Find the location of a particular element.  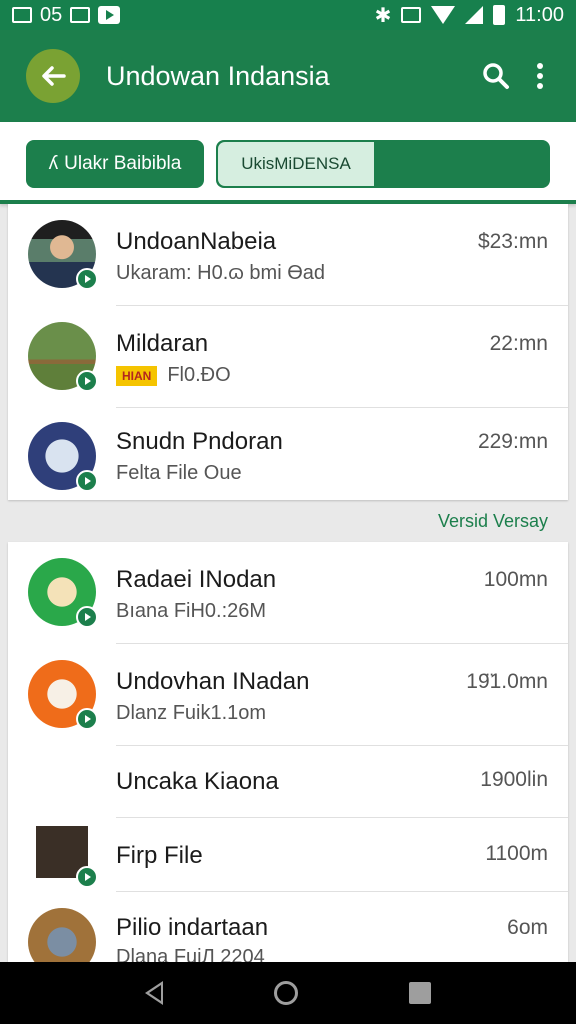

item-time: 100mn is located at coordinates (515, 579).